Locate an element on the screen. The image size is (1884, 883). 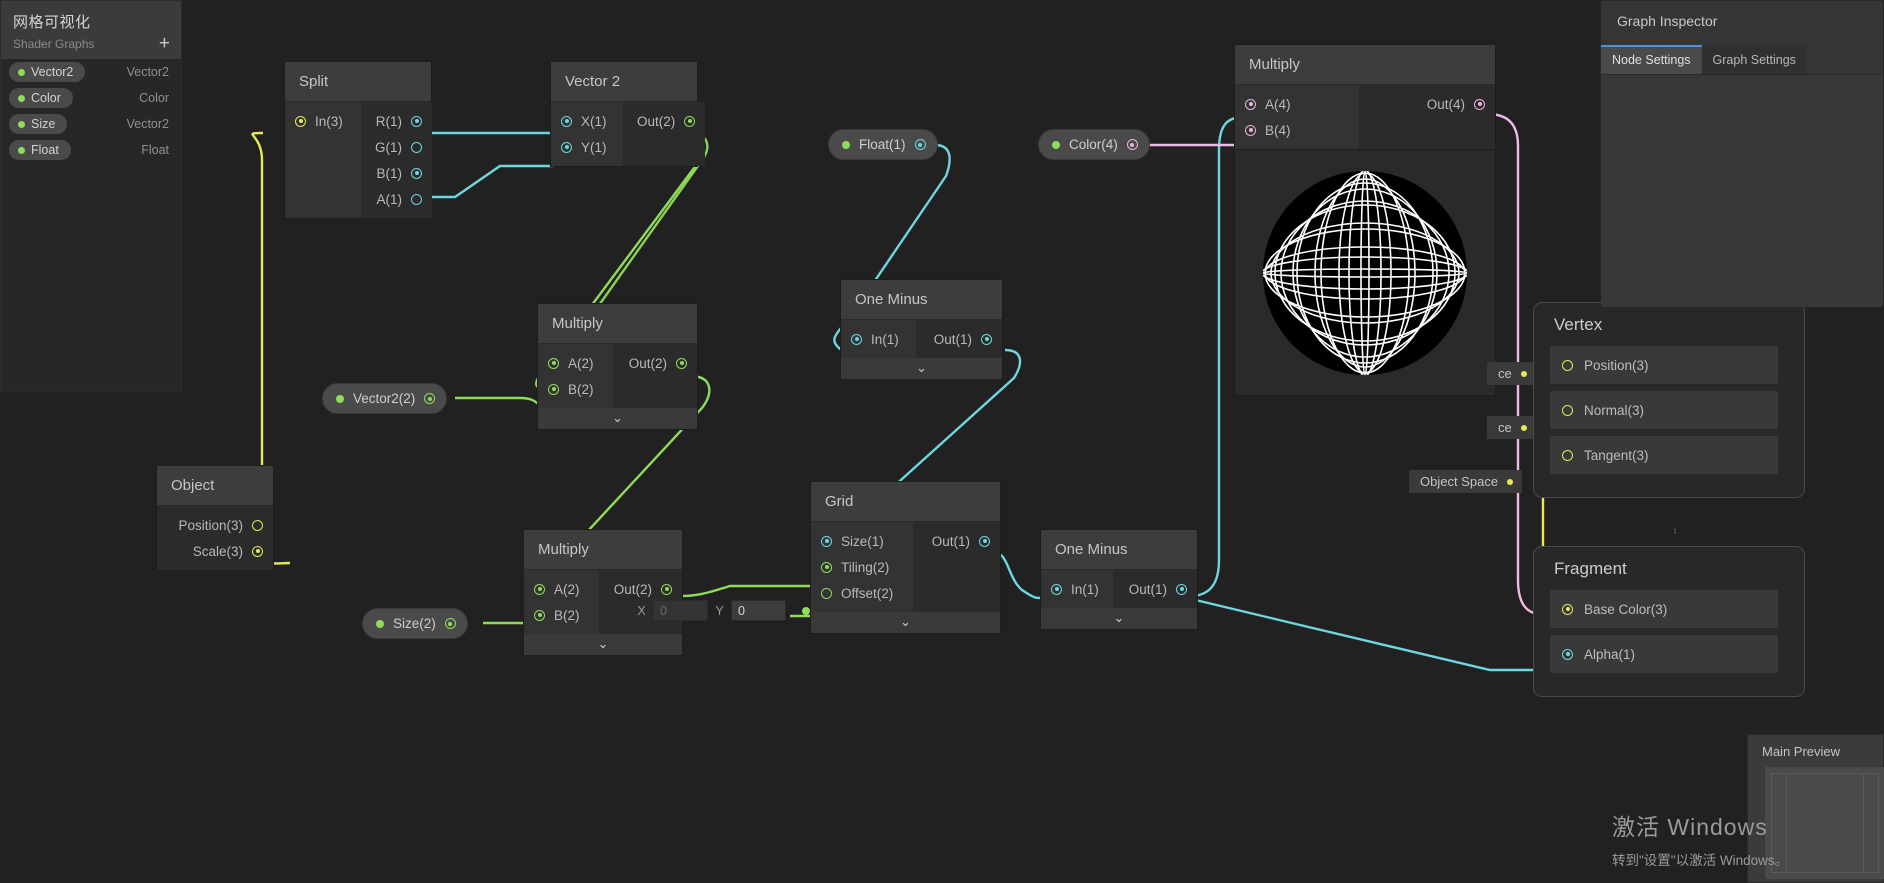
stack-connector-handle is located at coordinates (1675, 531).